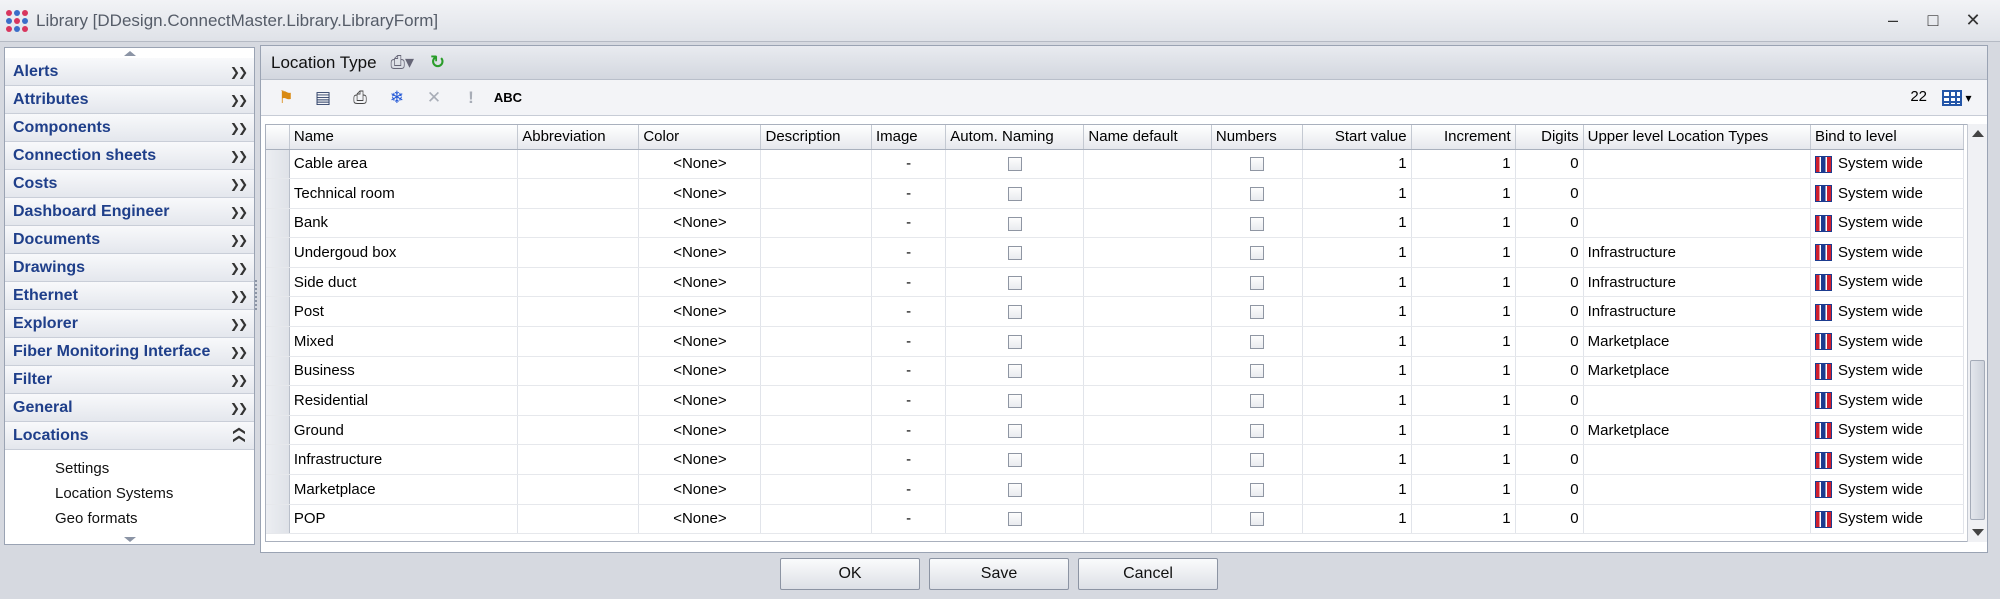 This screenshot has width=2000, height=599. What do you see at coordinates (404, 460) in the screenshot?
I see `cell-name: Infrastructure` at bounding box center [404, 460].